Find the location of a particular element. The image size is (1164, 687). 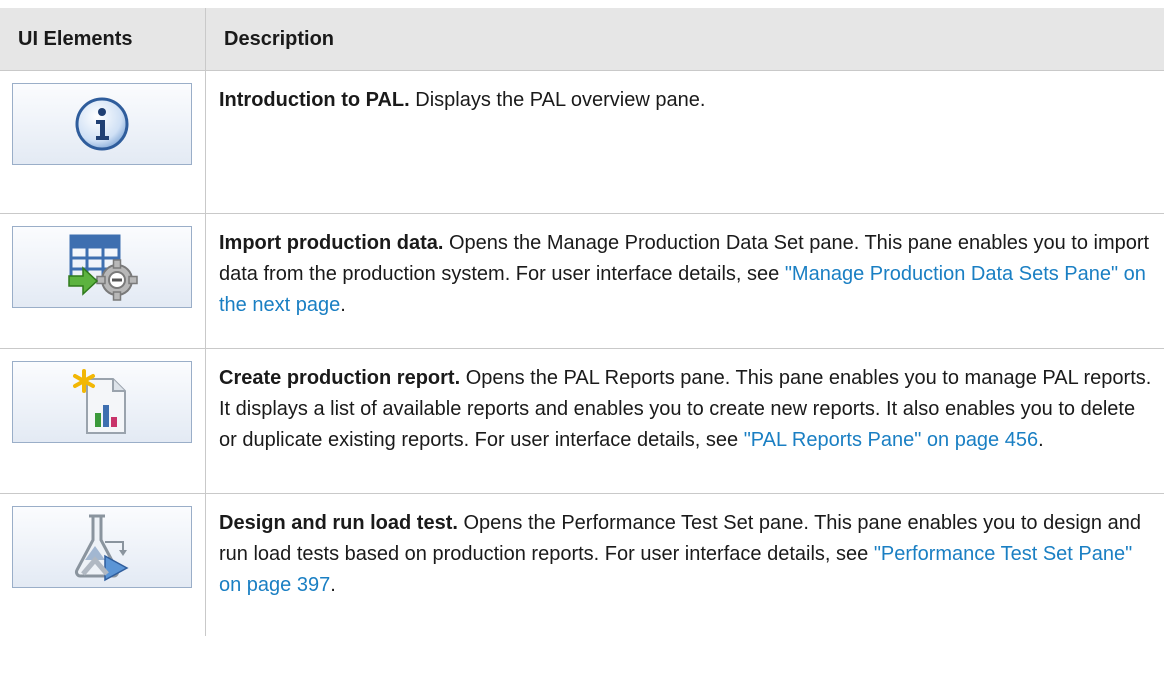

import-data-button is located at coordinates (102, 267).